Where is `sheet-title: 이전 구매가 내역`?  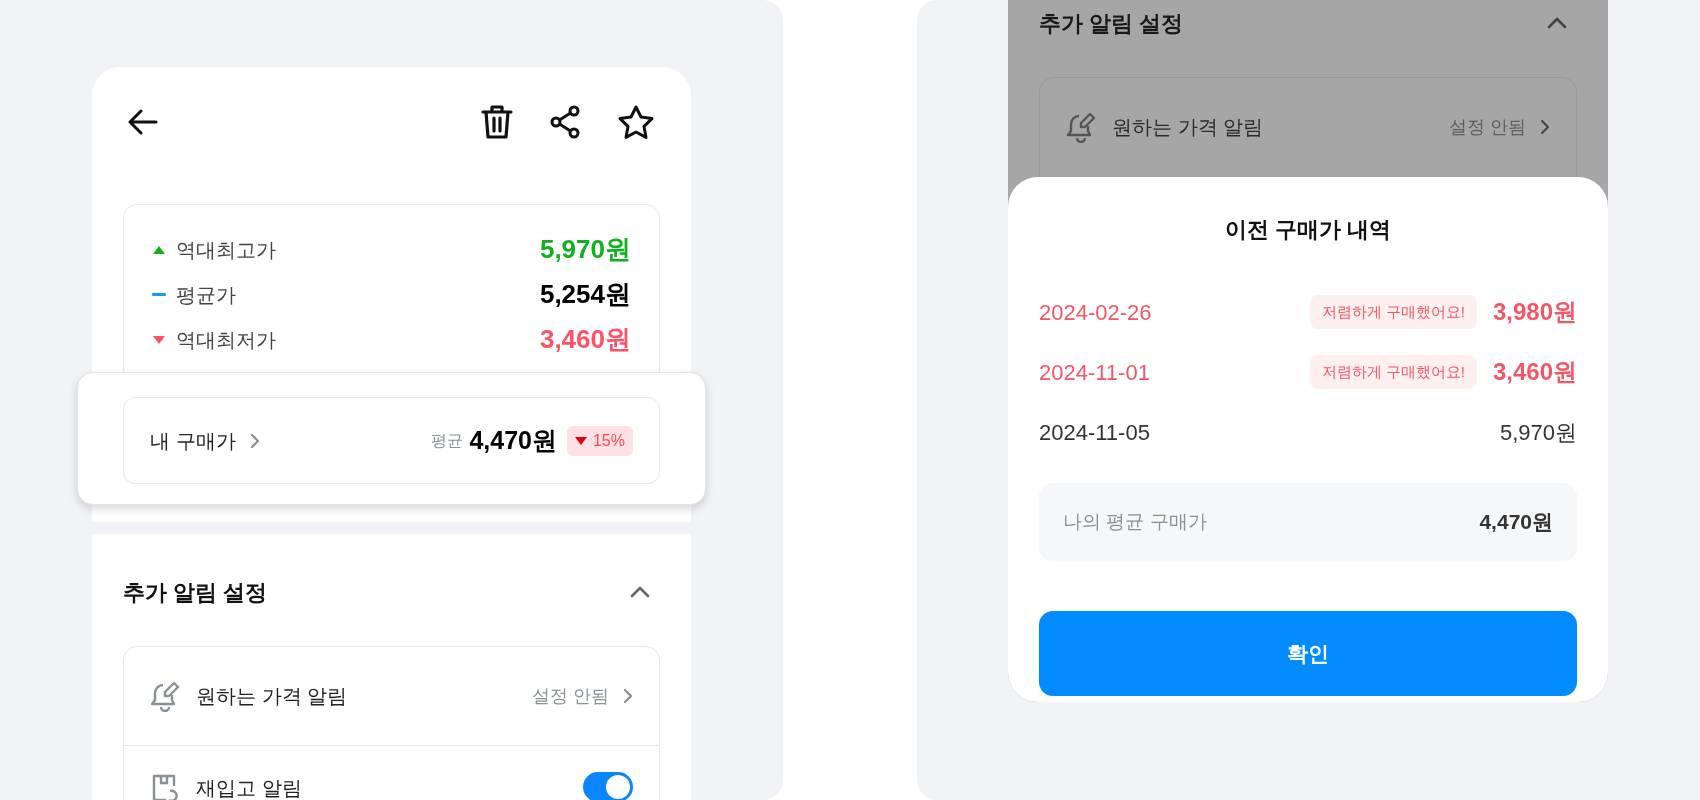
sheet-title: 이전 구매가 내역 is located at coordinates (1308, 228).